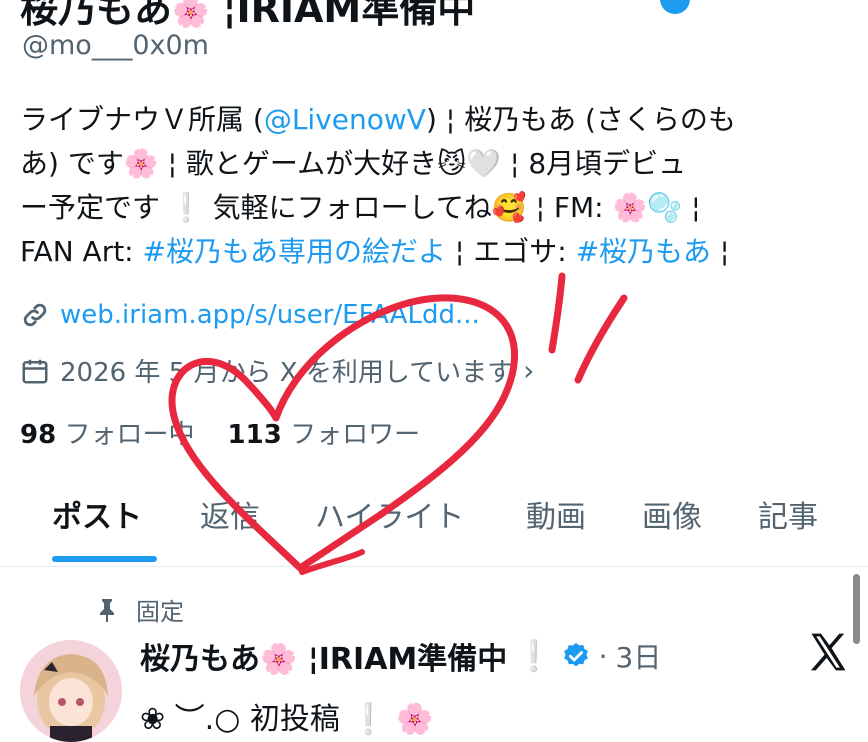  I want to click on post-header: 桜乃もあ🌸 ¦IRIAM準備中 ❕ · 3日, so click(400, 656).